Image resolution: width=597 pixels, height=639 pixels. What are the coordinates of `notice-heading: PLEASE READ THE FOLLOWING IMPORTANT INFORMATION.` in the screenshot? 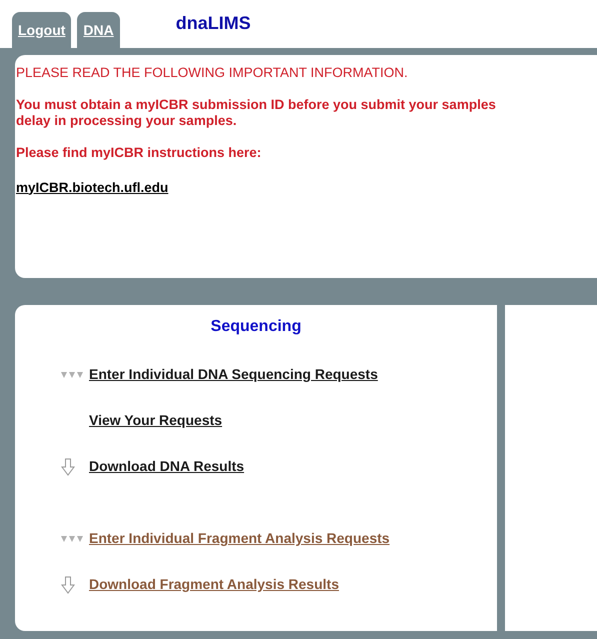 It's located at (212, 73).